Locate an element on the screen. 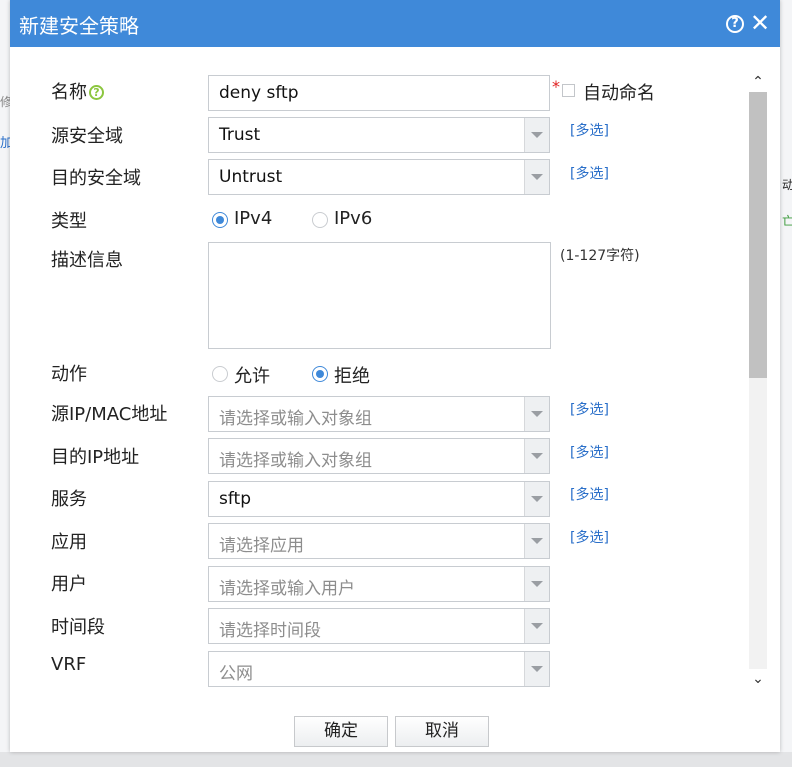 The width and height of the screenshot is (792, 767). dialog-title: 新建安全策略 is located at coordinates (79, 26).